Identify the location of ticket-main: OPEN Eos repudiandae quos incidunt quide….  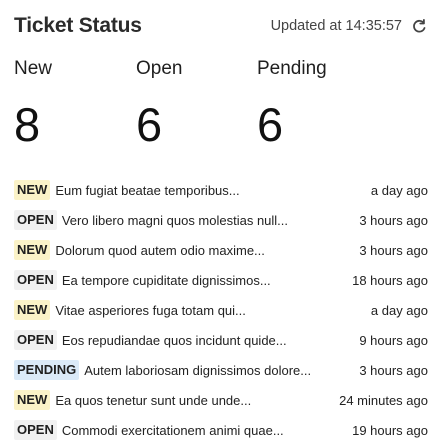
(150, 340).